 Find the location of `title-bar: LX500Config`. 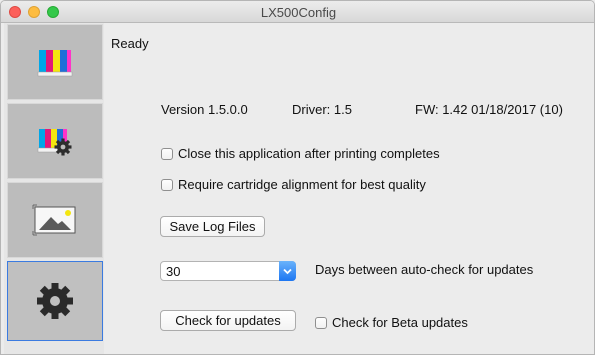

title-bar: LX500Config is located at coordinates (297, 12).